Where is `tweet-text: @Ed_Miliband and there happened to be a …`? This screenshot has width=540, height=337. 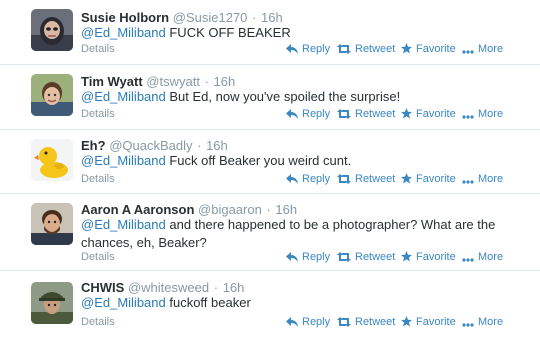 tweet-text: @Ed_Miliband and there happened to be a … is located at coordinates (301, 234).